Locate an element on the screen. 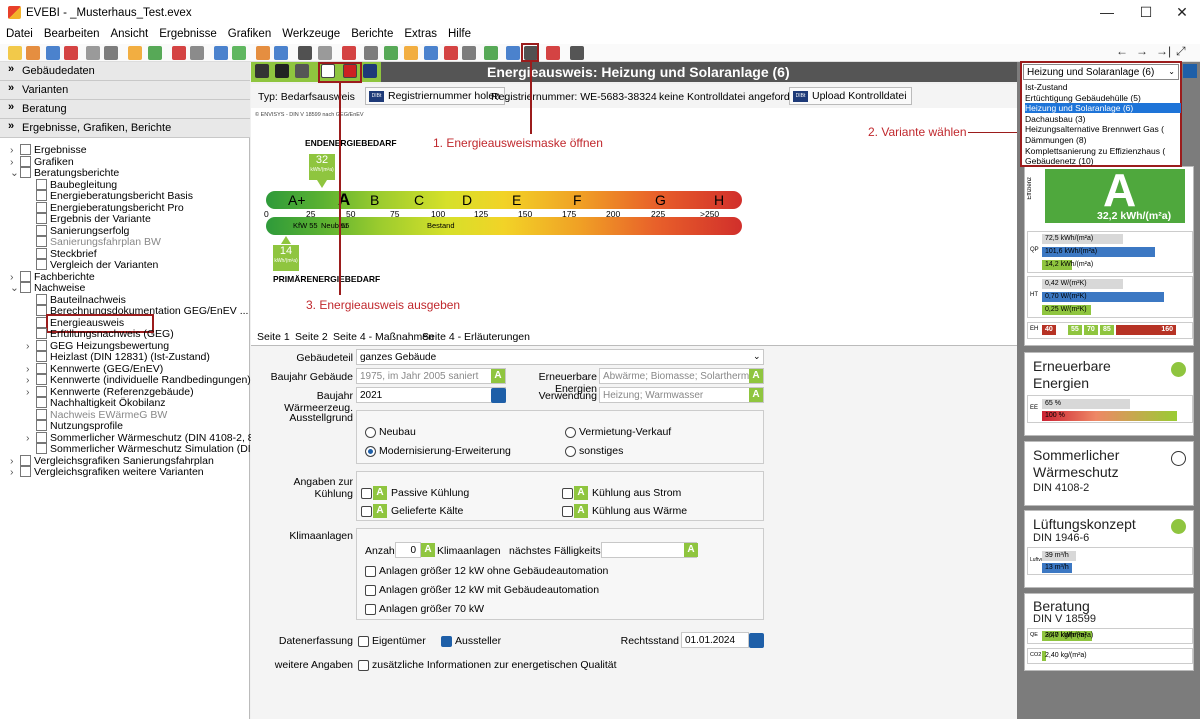 Image resolution: width=1200 pixels, height=719 pixels. neubau-radio is located at coordinates (370, 432).